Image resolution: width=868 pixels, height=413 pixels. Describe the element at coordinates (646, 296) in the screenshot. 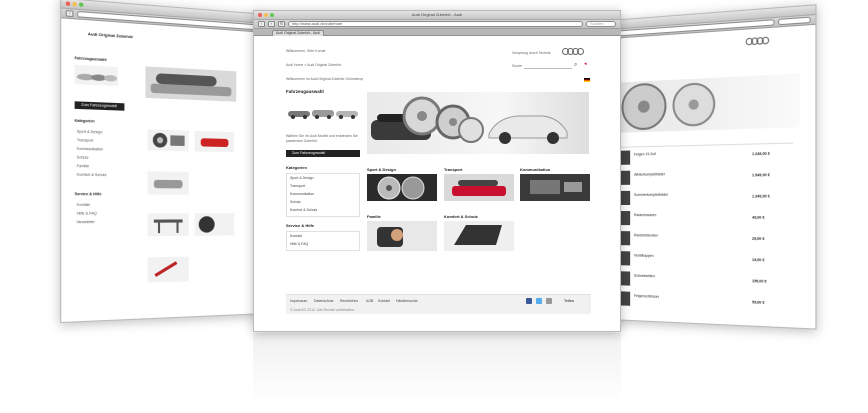

I see `product-name: Felgenschlösser` at that location.